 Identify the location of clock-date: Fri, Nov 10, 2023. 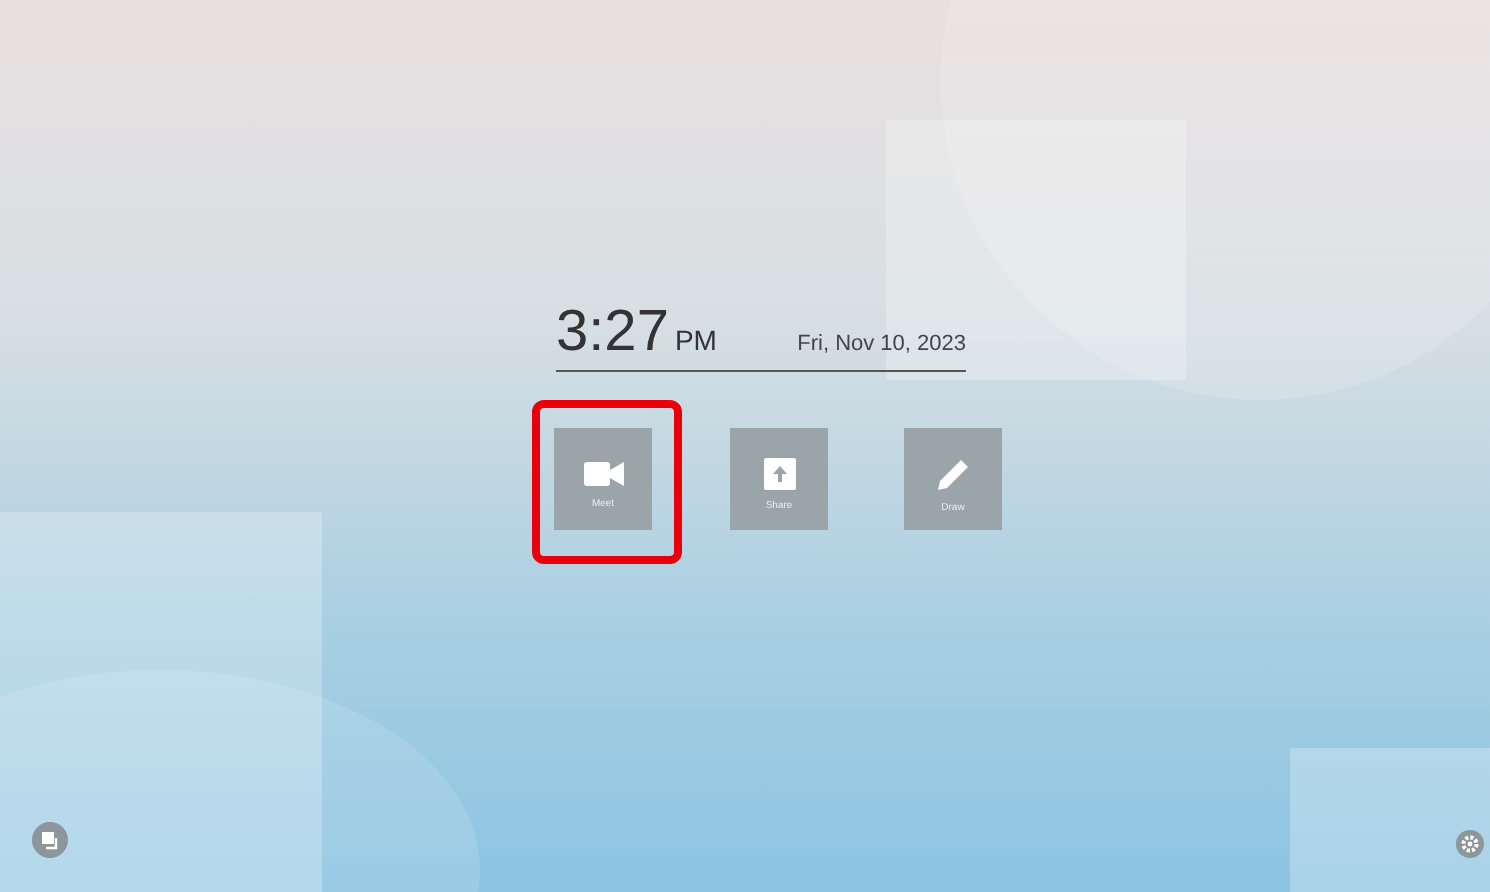
(881, 344).